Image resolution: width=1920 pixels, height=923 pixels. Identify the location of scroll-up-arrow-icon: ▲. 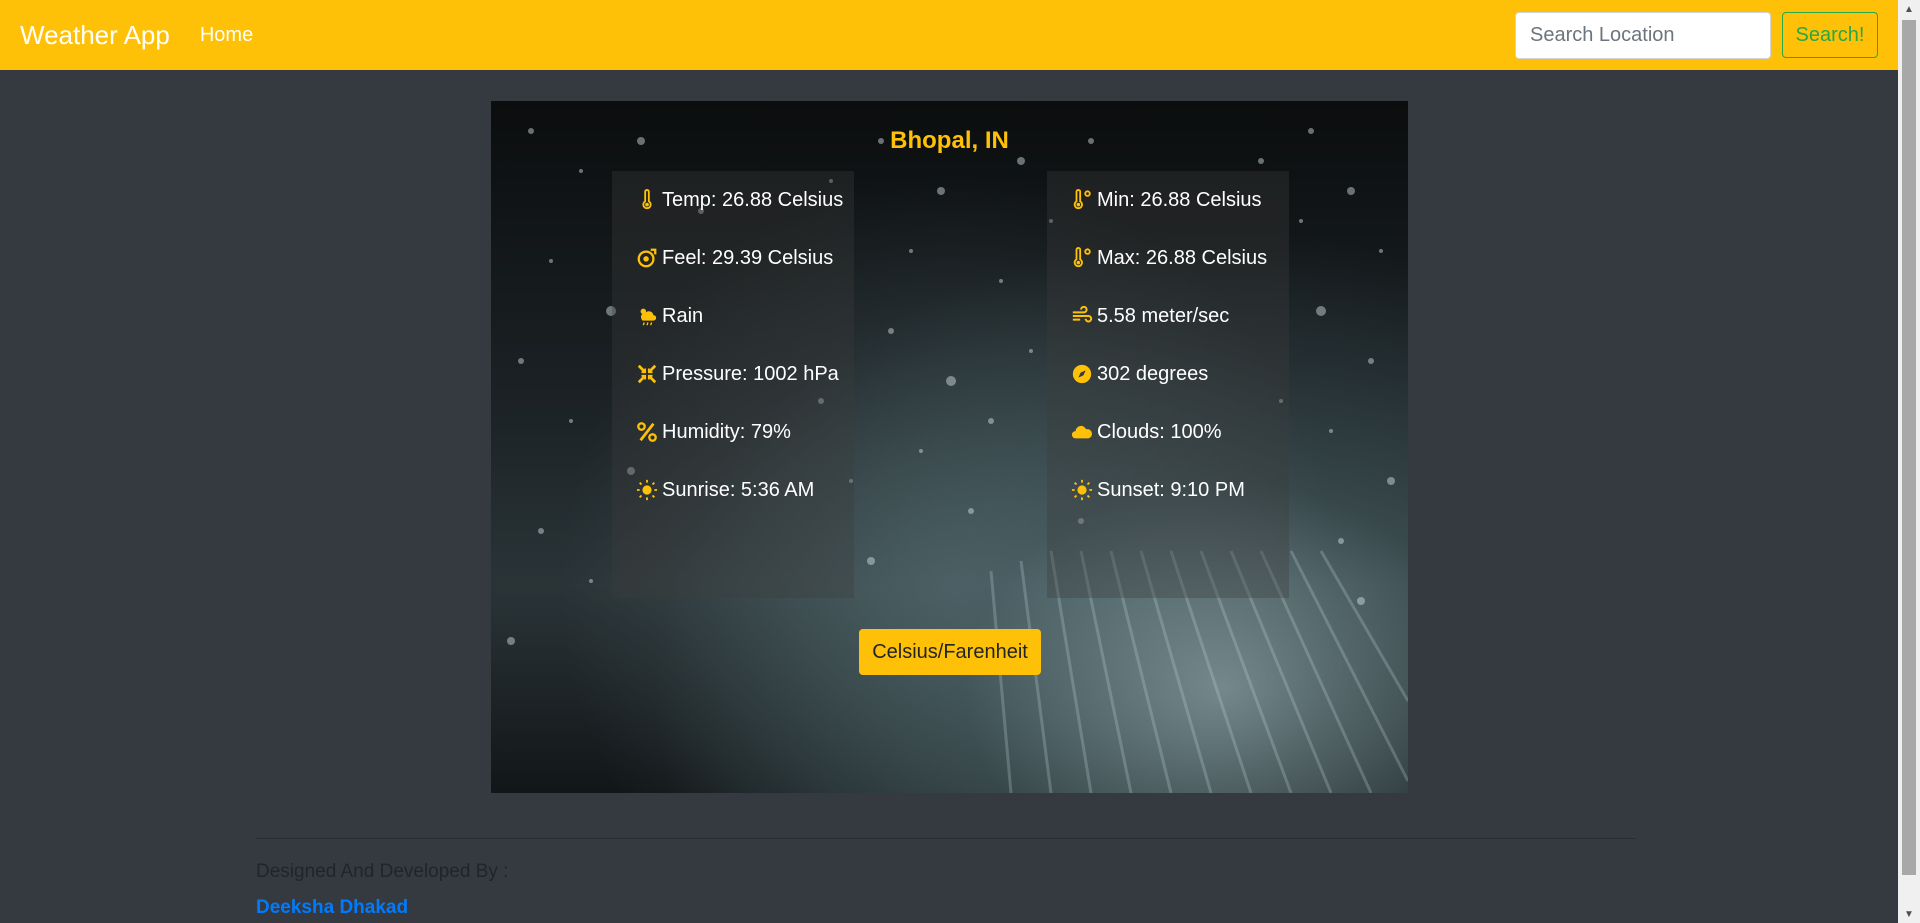
(1909, 9).